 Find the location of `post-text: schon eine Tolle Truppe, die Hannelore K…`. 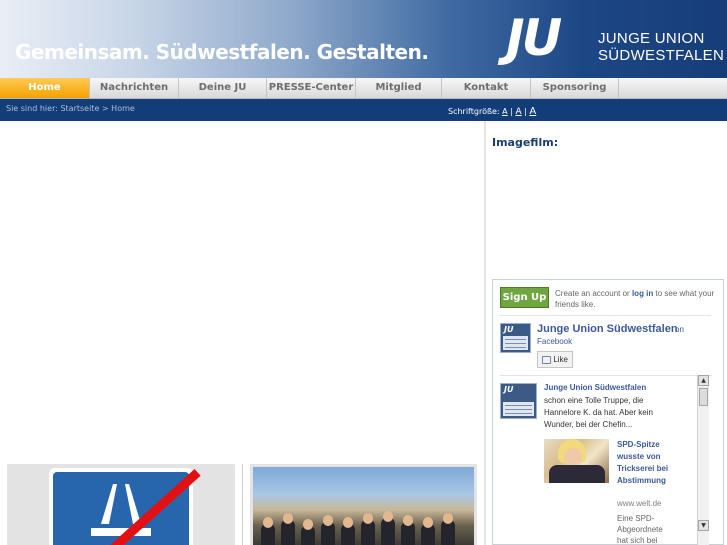

post-text: schon eine Tolle Truppe, die Hannelore K… is located at coordinates (598, 412).